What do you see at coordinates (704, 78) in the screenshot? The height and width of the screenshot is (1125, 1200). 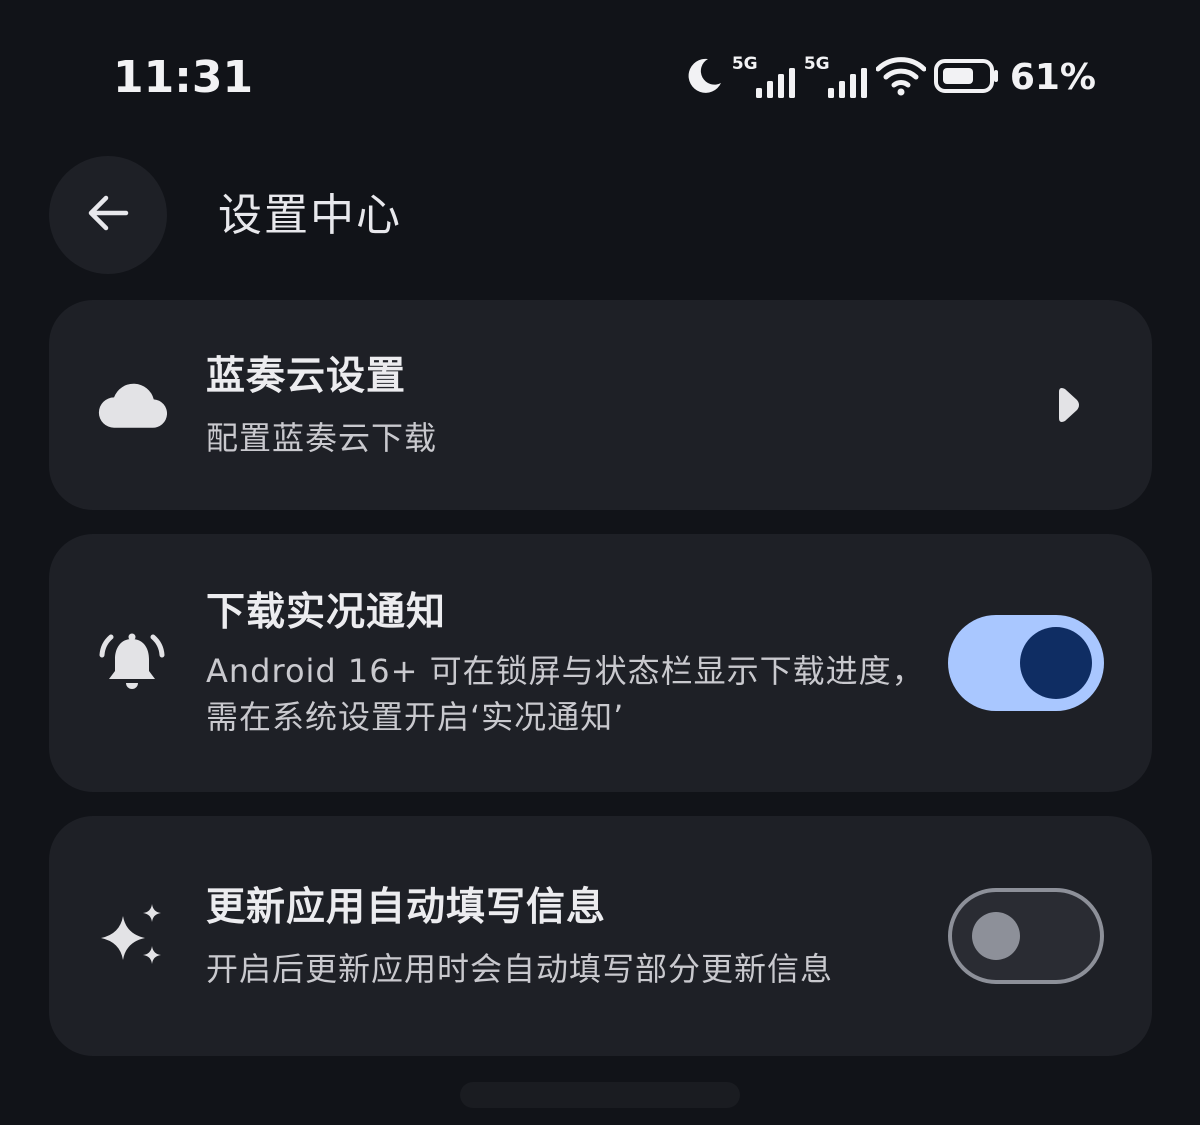 I see `moon-icon` at bounding box center [704, 78].